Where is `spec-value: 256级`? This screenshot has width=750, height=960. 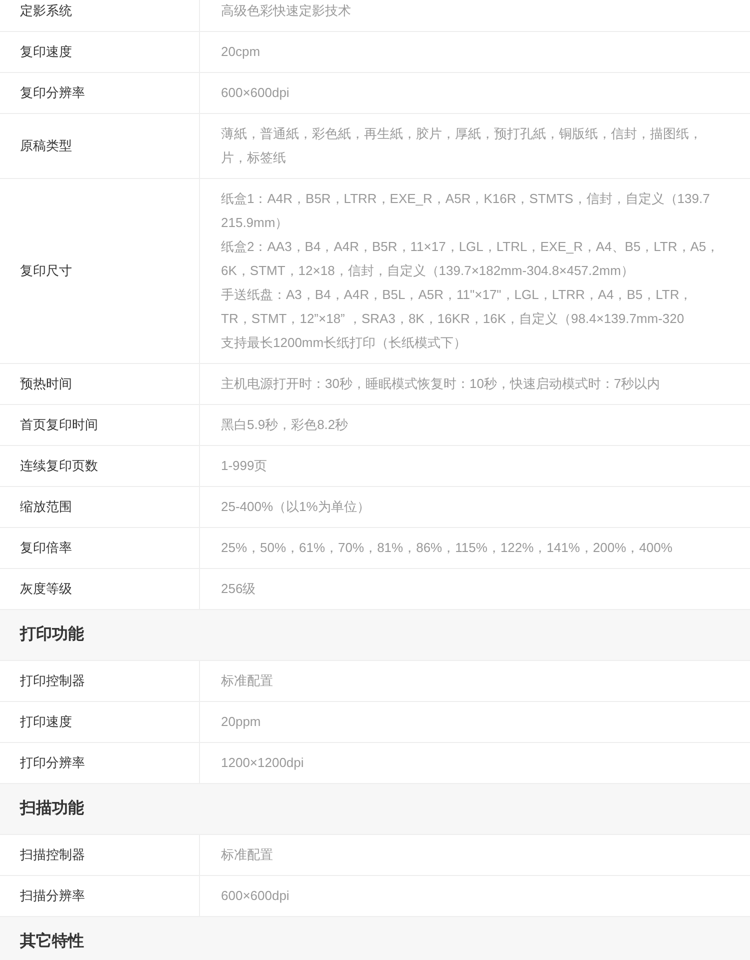
spec-value: 256级 is located at coordinates (238, 589).